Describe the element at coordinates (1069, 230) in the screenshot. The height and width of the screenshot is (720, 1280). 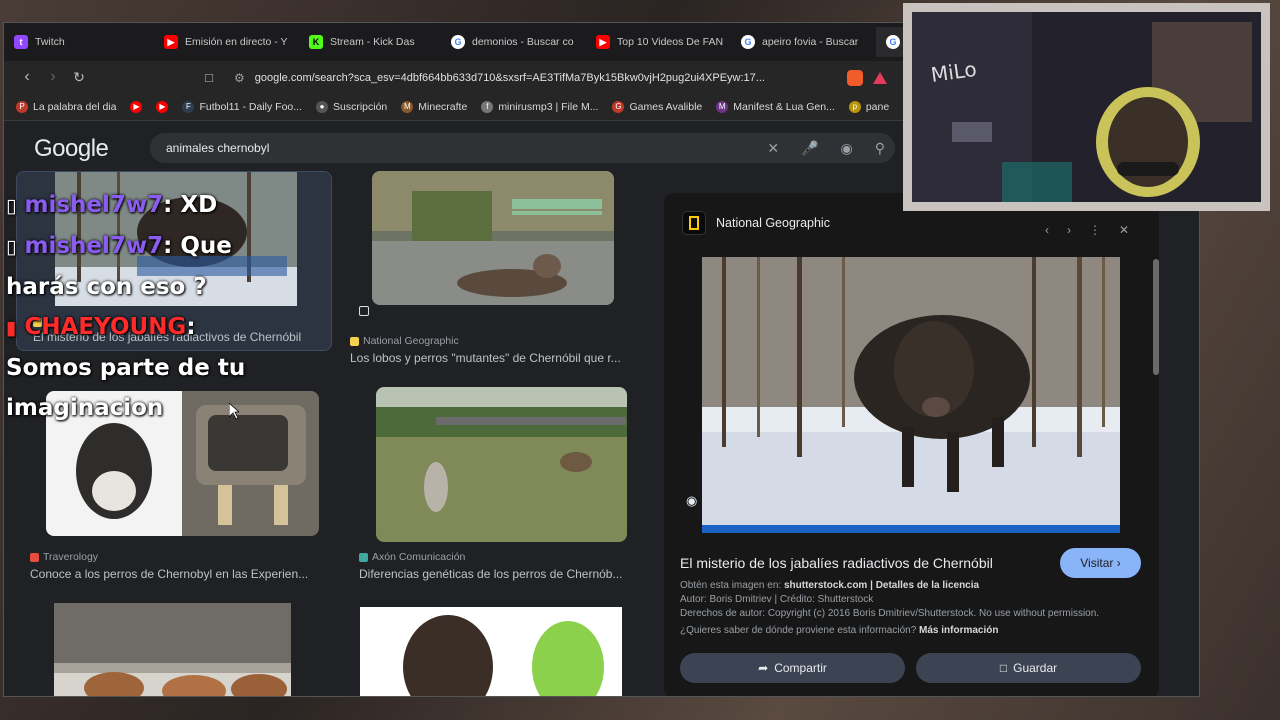
I see `next-icon: ›` at that location.